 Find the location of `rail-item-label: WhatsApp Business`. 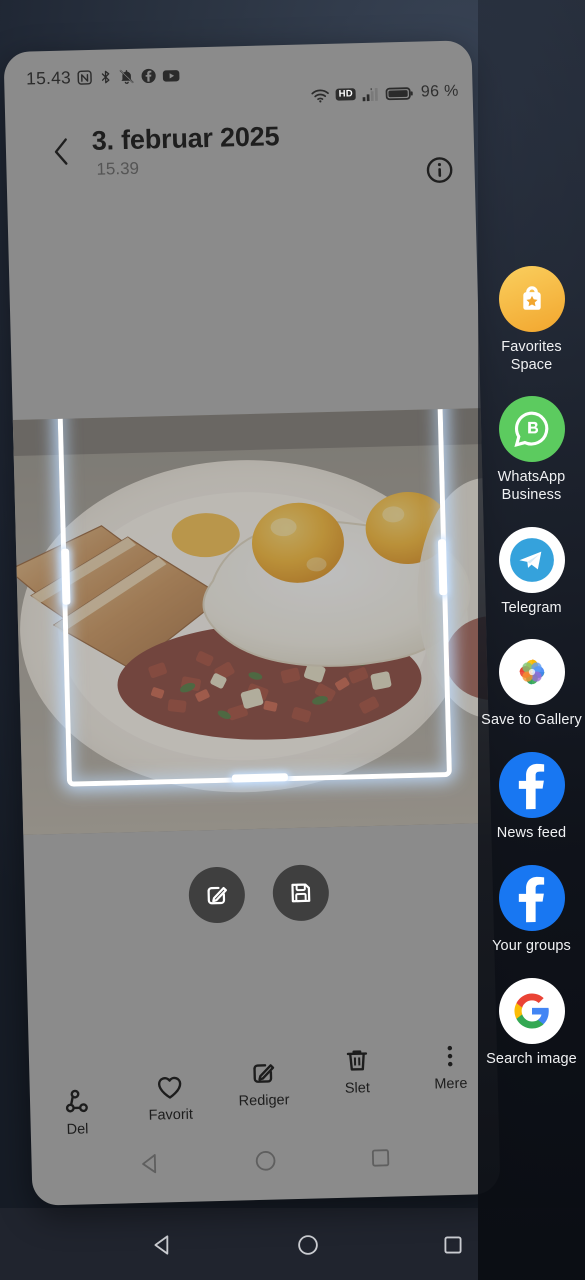

rail-item-label: WhatsApp Business is located at coordinates (531, 486).